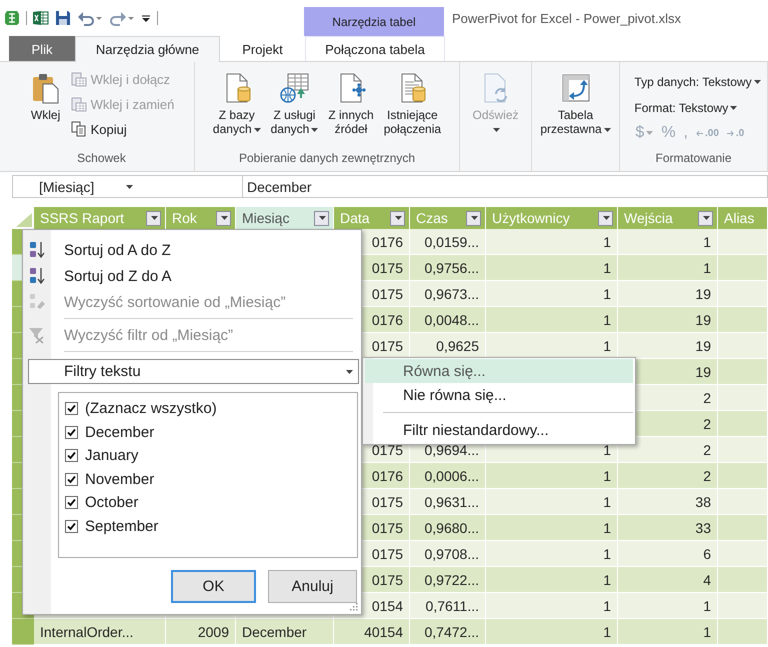 Image resolution: width=768 pixels, height=647 pixels. I want to click on ribbon-button: Kopiuj, so click(122, 129).